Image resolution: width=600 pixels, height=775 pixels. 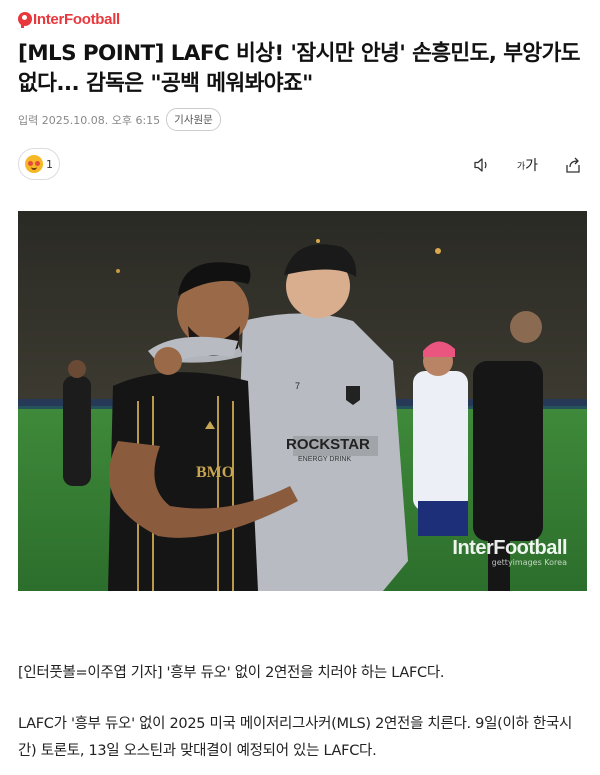 What do you see at coordinates (49, 164) in the screenshot?
I see `reaction-count: 1` at bounding box center [49, 164].